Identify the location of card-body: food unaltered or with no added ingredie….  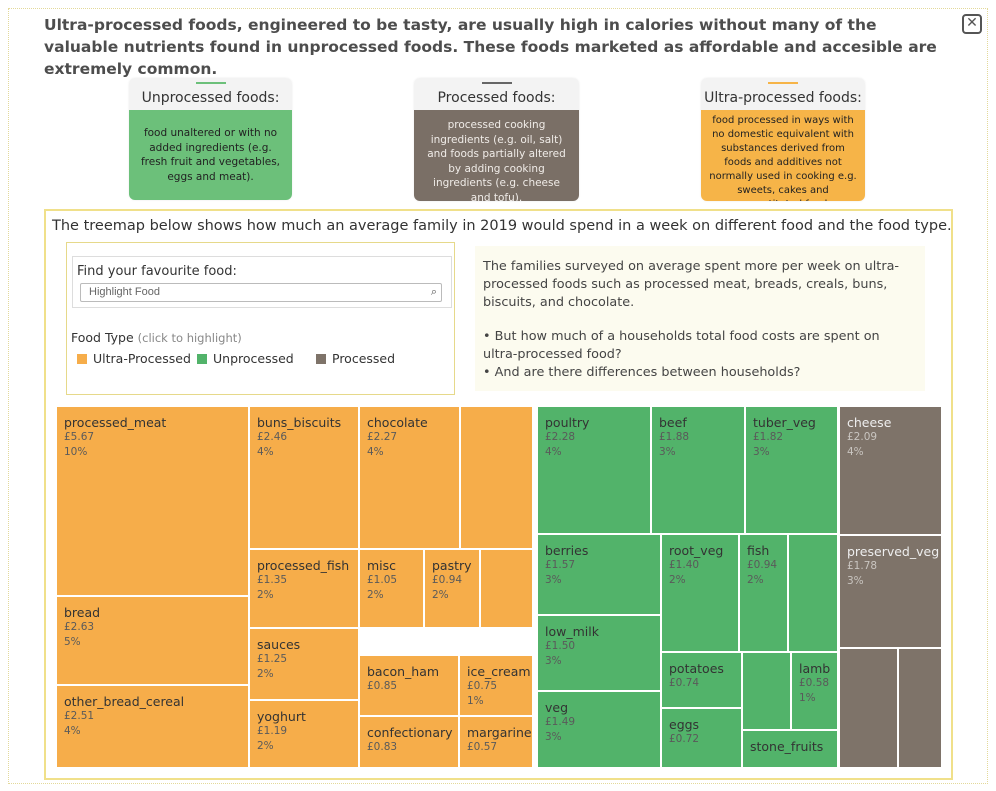
(210, 155).